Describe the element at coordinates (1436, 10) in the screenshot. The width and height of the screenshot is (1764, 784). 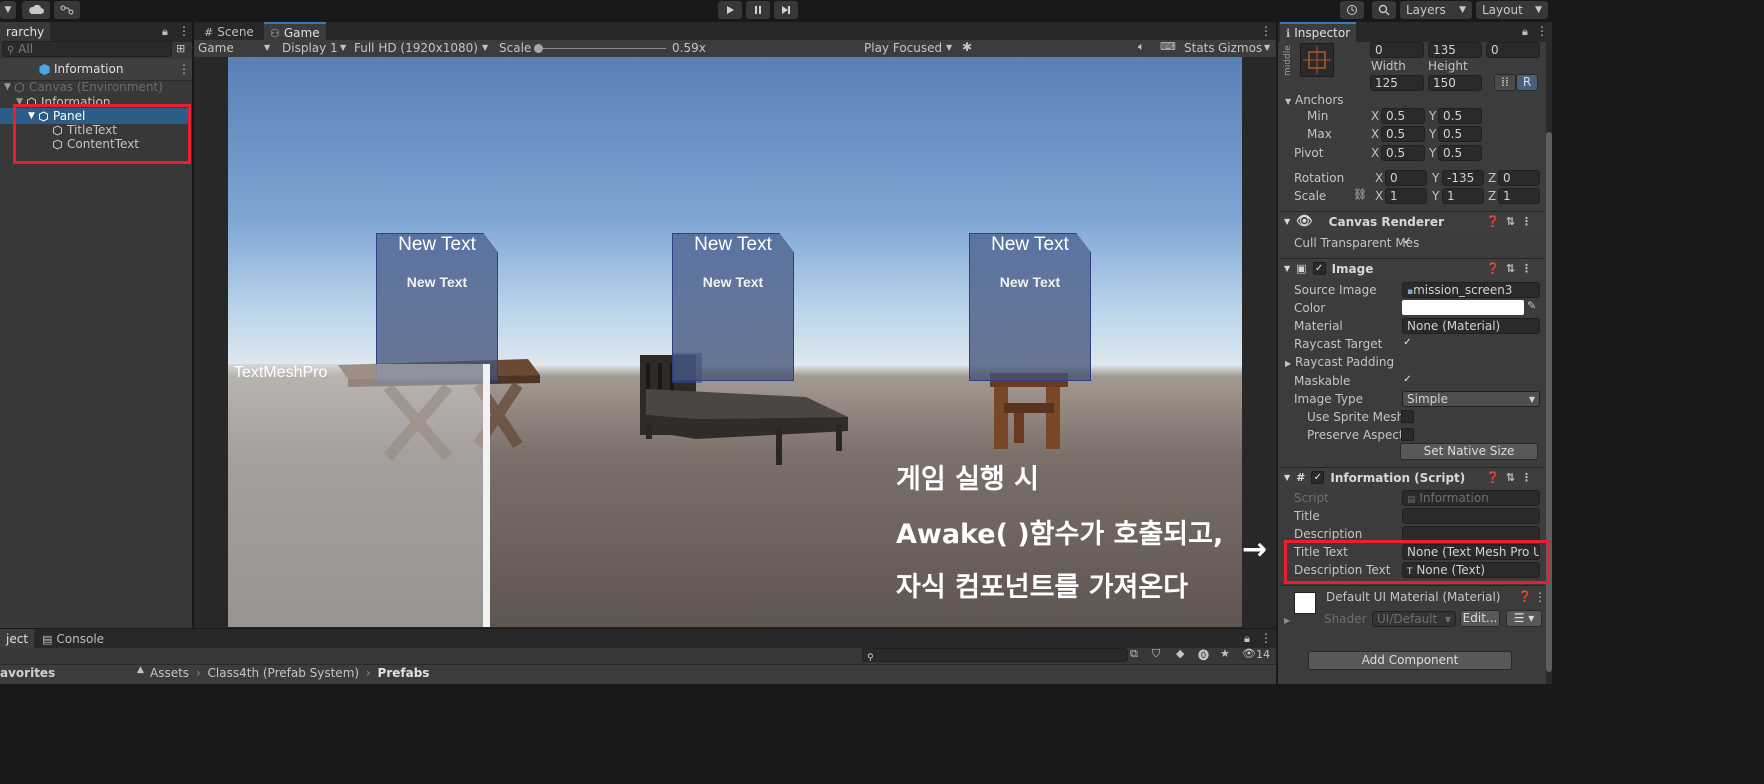
I see `layers-dropdown: Layers ▼` at that location.